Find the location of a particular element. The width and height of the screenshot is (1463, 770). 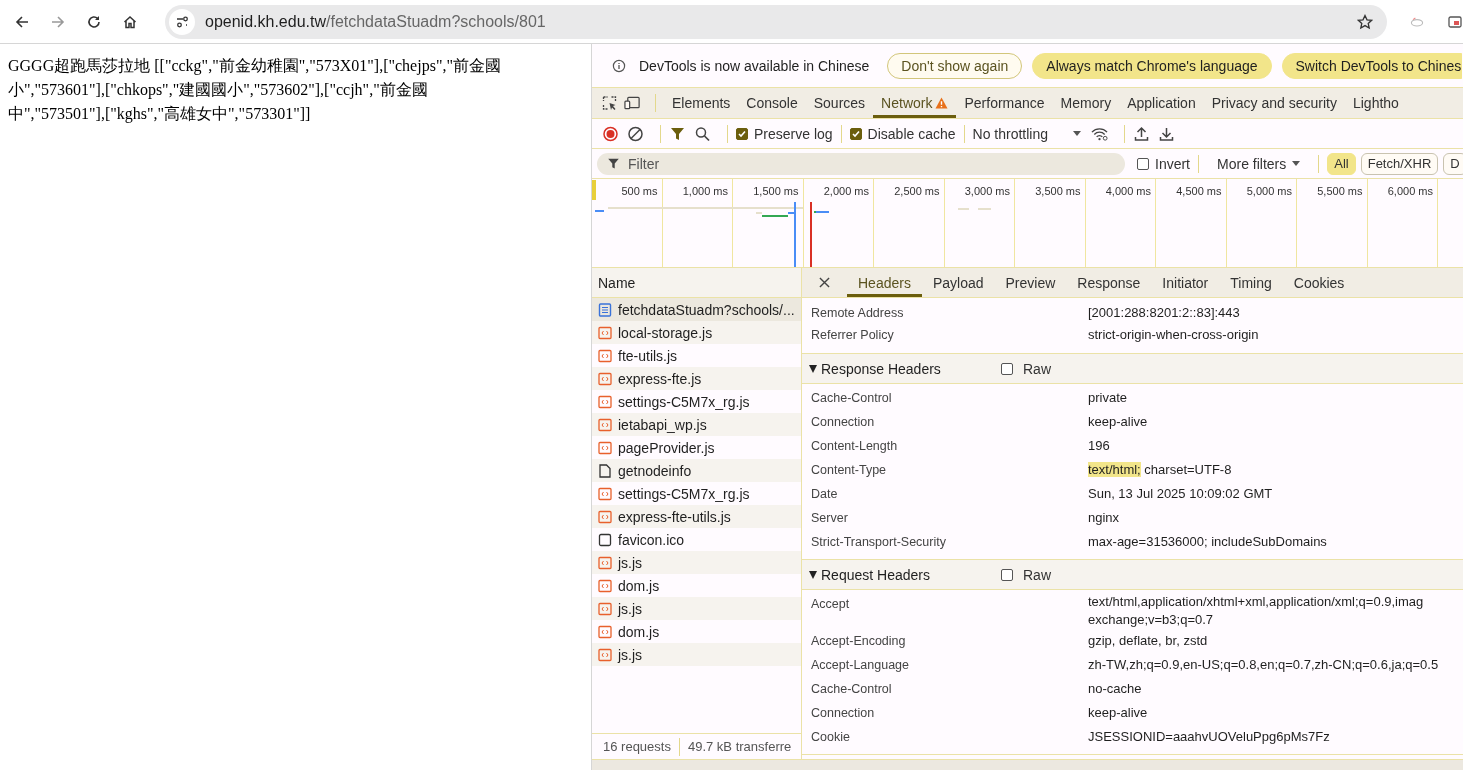

header-name: Cache-Control is located at coordinates (852, 689).